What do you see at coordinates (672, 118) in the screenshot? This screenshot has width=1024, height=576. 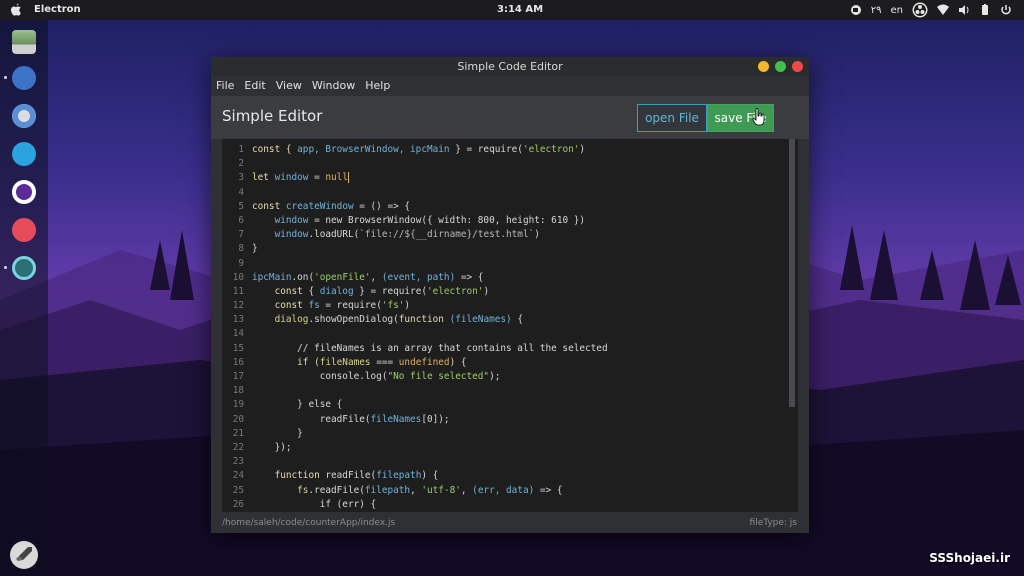 I see `open-file-button: open File` at bounding box center [672, 118].